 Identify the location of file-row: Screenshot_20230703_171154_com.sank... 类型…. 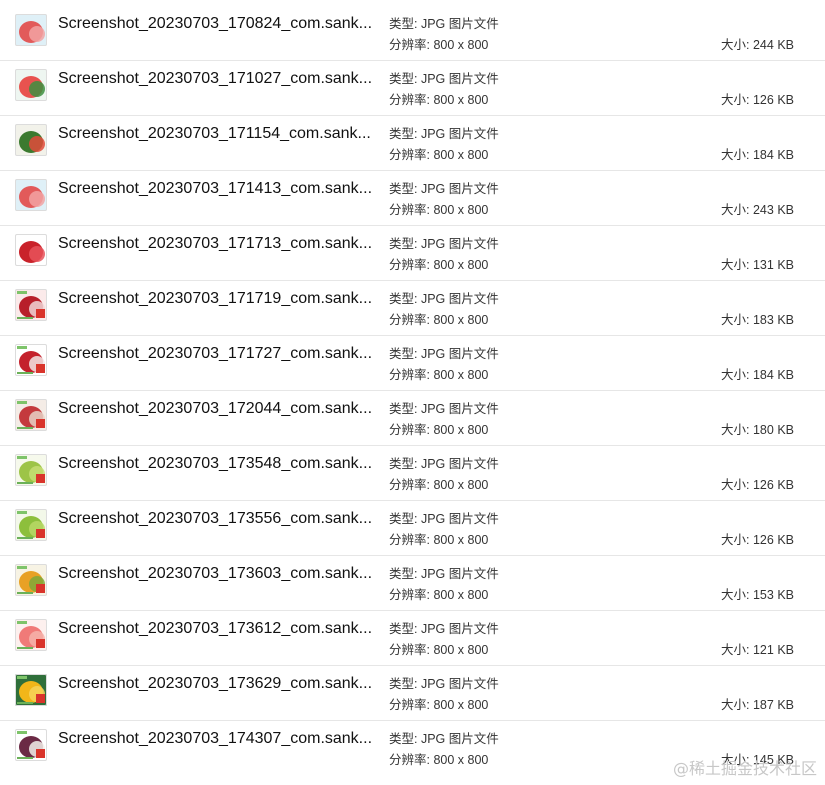
(412, 143).